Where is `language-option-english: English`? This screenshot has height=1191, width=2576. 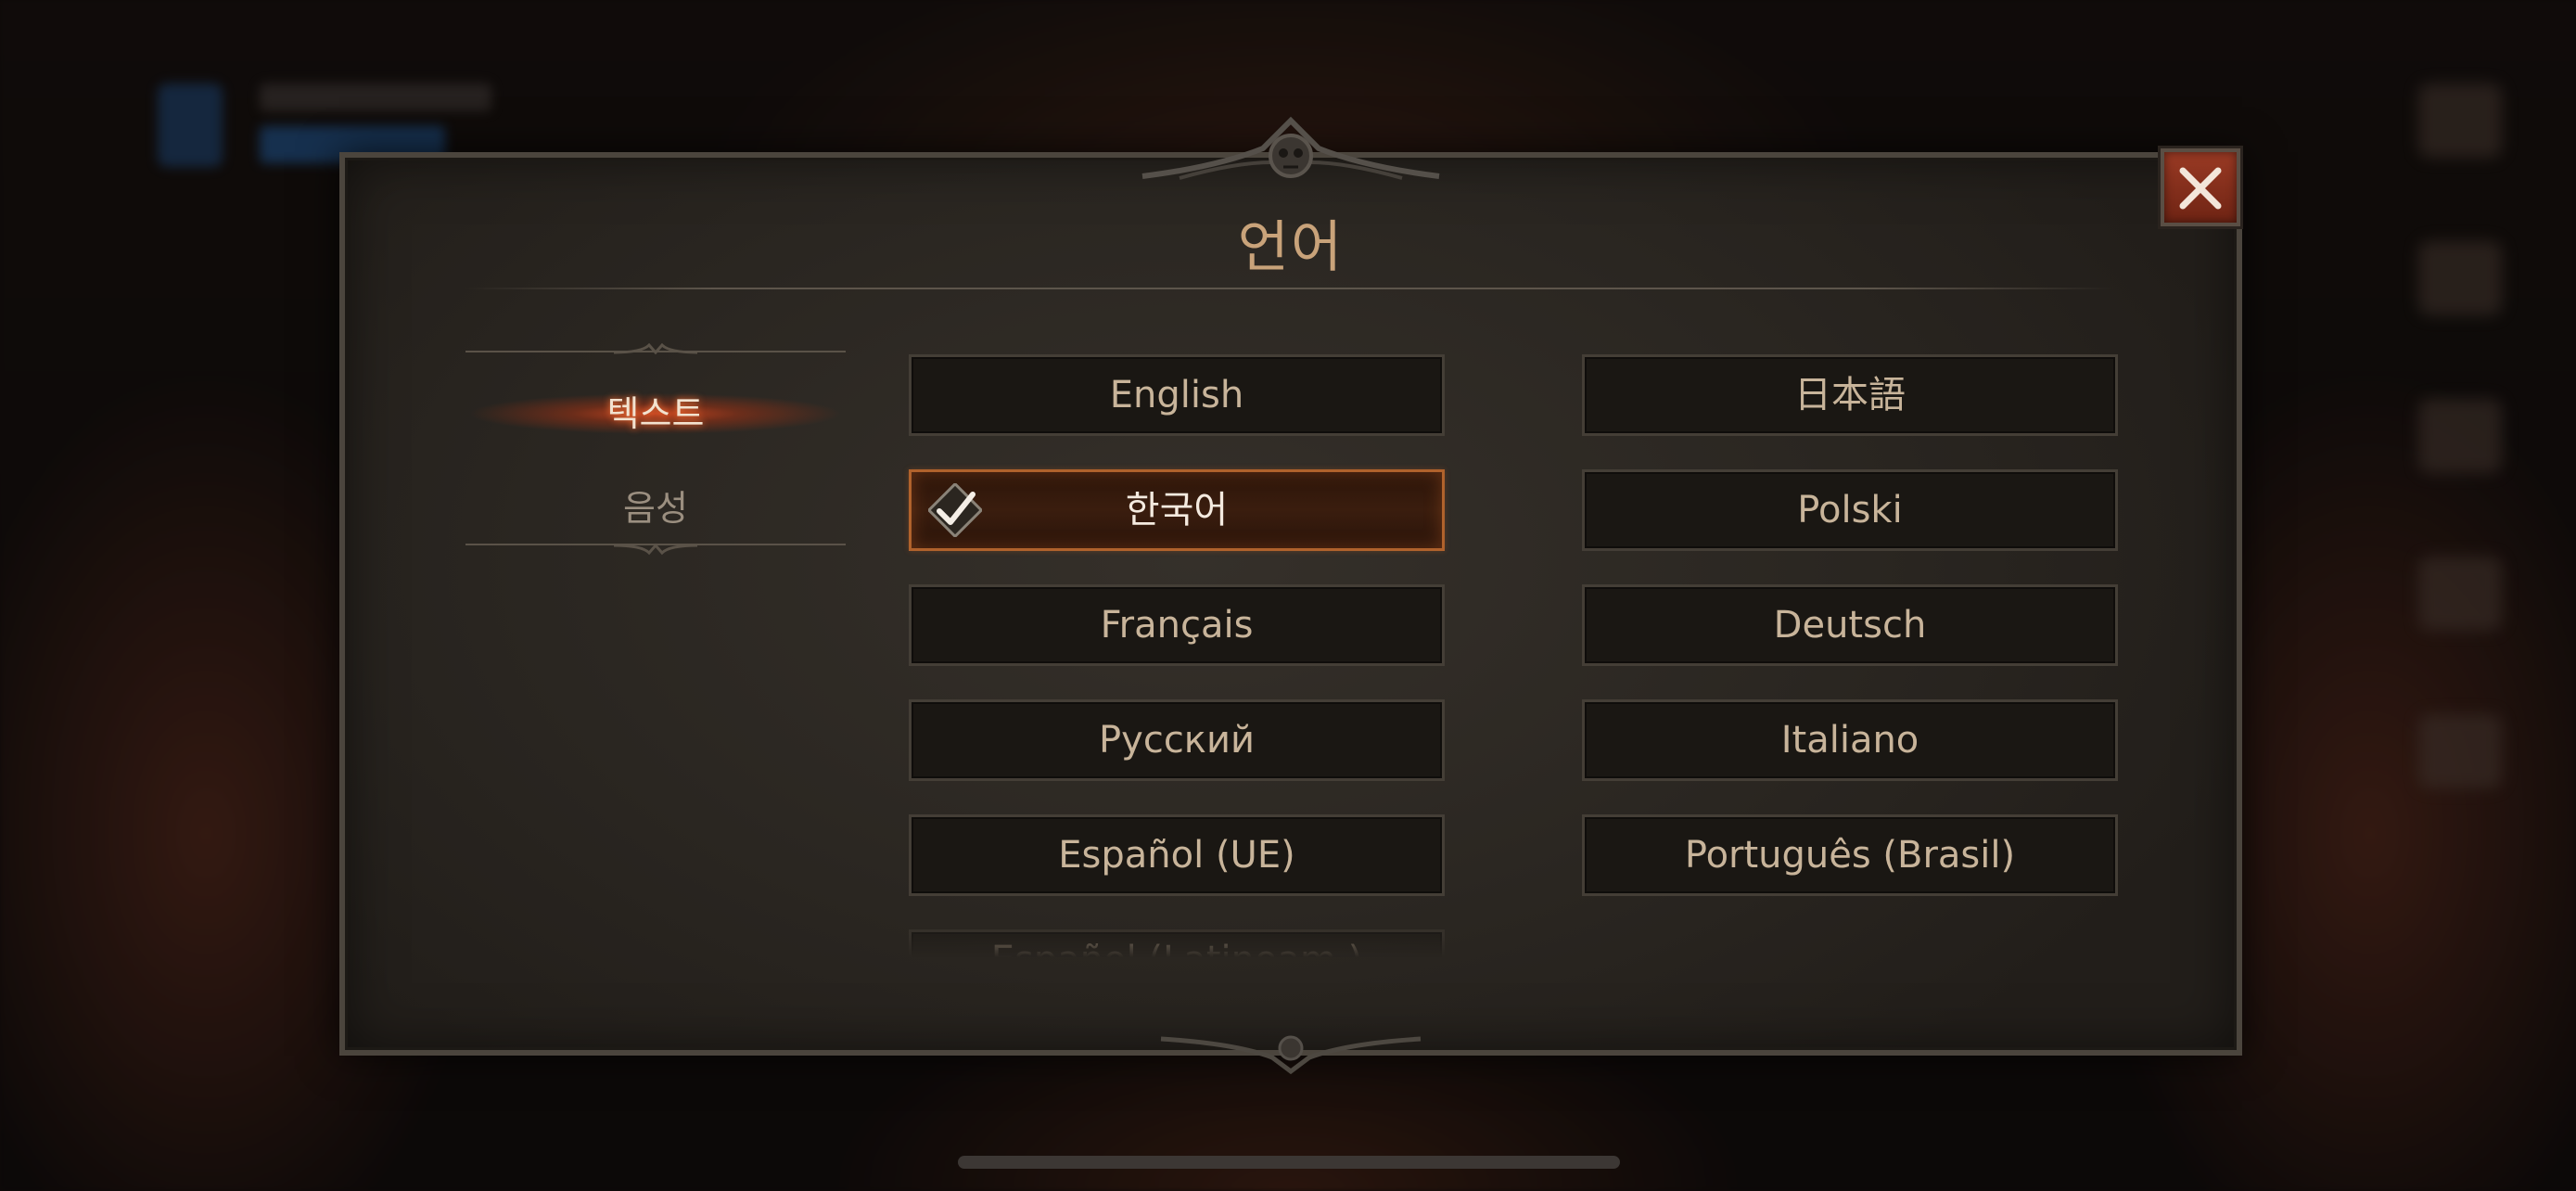
language-option-english: English is located at coordinates (1177, 395).